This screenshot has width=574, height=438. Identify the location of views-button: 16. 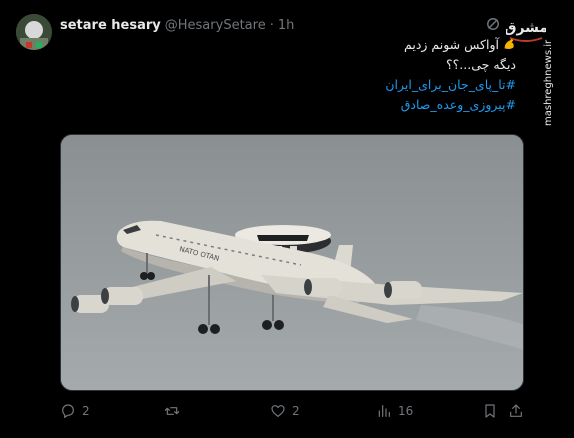
(394, 411).